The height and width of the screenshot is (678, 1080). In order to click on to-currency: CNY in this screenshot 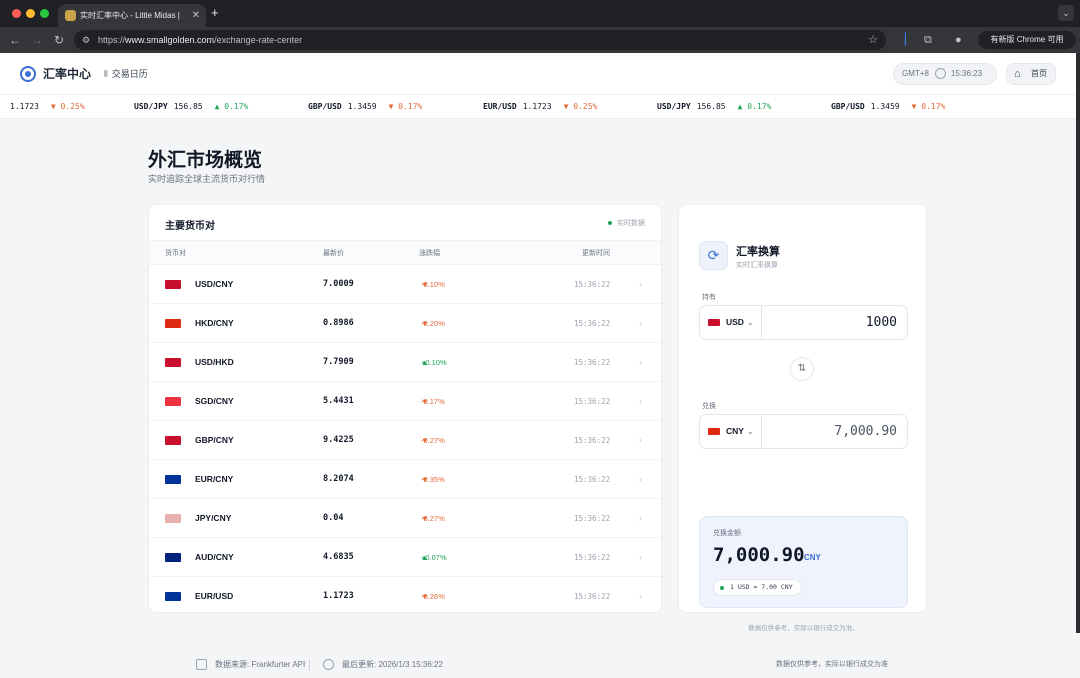, I will do `click(735, 431)`.